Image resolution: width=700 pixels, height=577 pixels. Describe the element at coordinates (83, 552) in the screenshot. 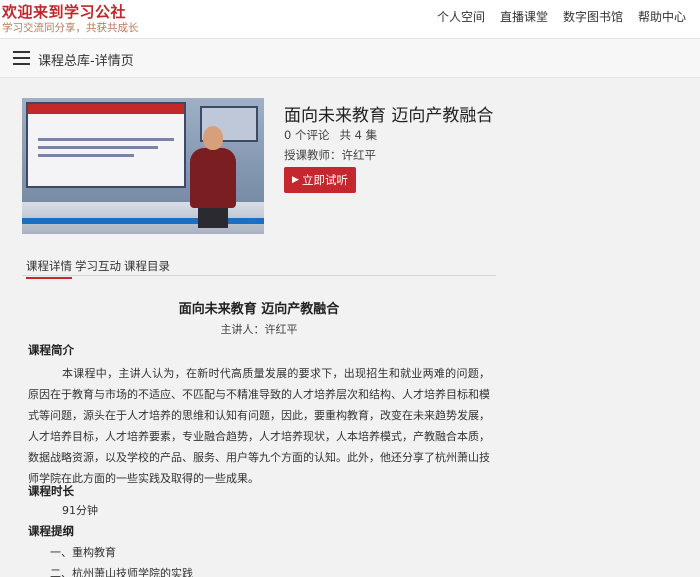

I see `outline-item: 一、重构教育` at that location.